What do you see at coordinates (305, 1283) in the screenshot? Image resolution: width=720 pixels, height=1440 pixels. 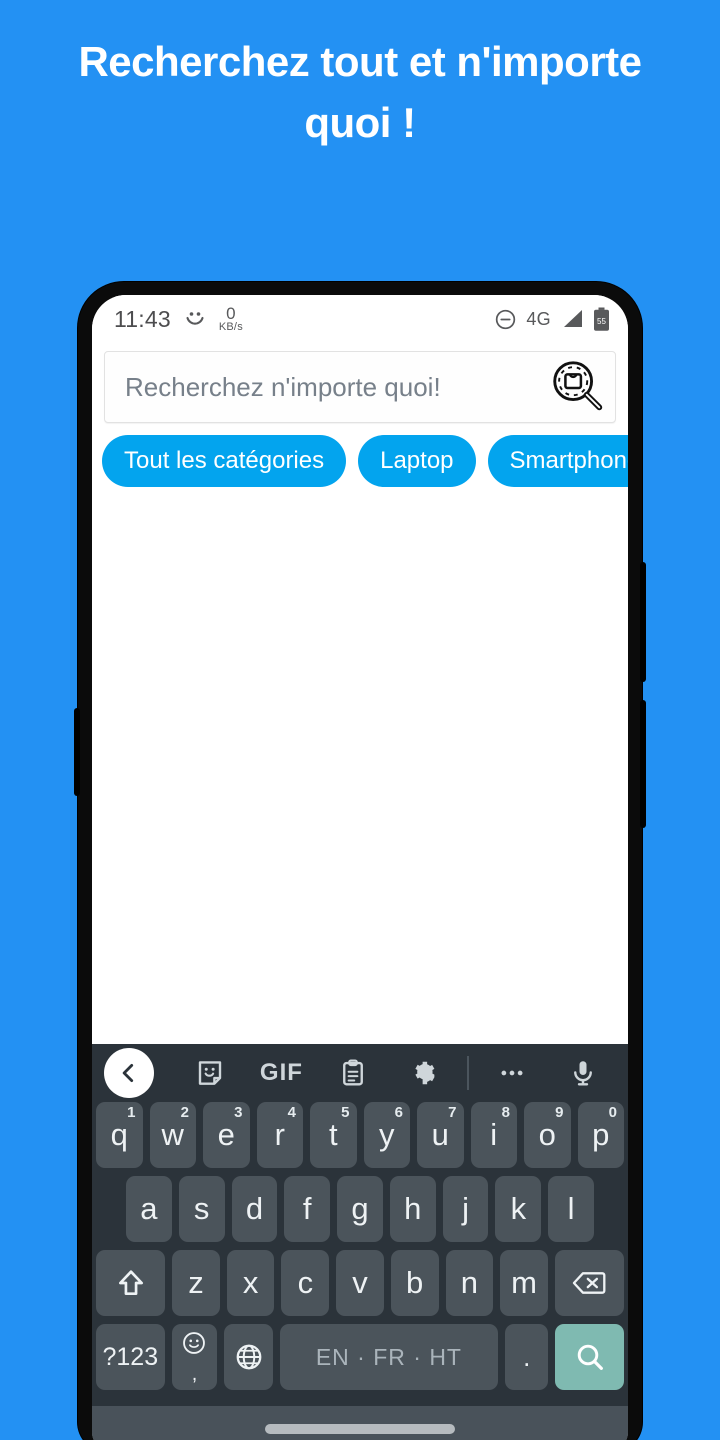 I see `key-c: c` at bounding box center [305, 1283].